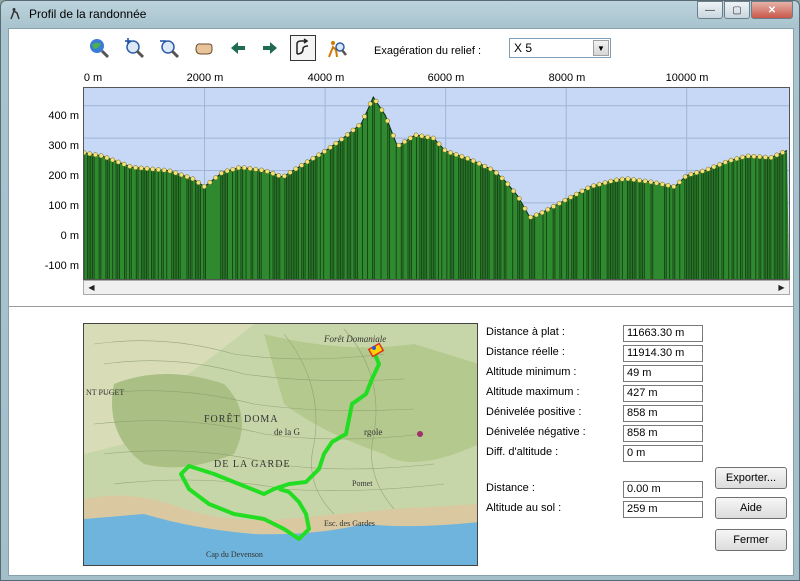 This screenshot has width=800, height=581. Describe the element at coordinates (88, 14) in the screenshot. I see `window-title: Profil de la randonnée` at that location.